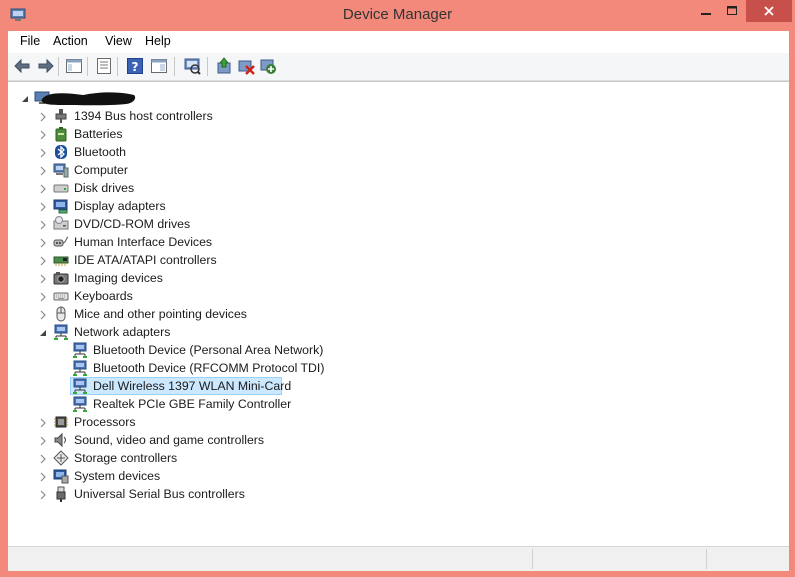  What do you see at coordinates (398, 368) in the screenshot?
I see `tree-device-bluetooth-device-rfcomm-protocol-tdi: Bluetooth Device (RFCOMM Protocol TDI)` at bounding box center [398, 368].